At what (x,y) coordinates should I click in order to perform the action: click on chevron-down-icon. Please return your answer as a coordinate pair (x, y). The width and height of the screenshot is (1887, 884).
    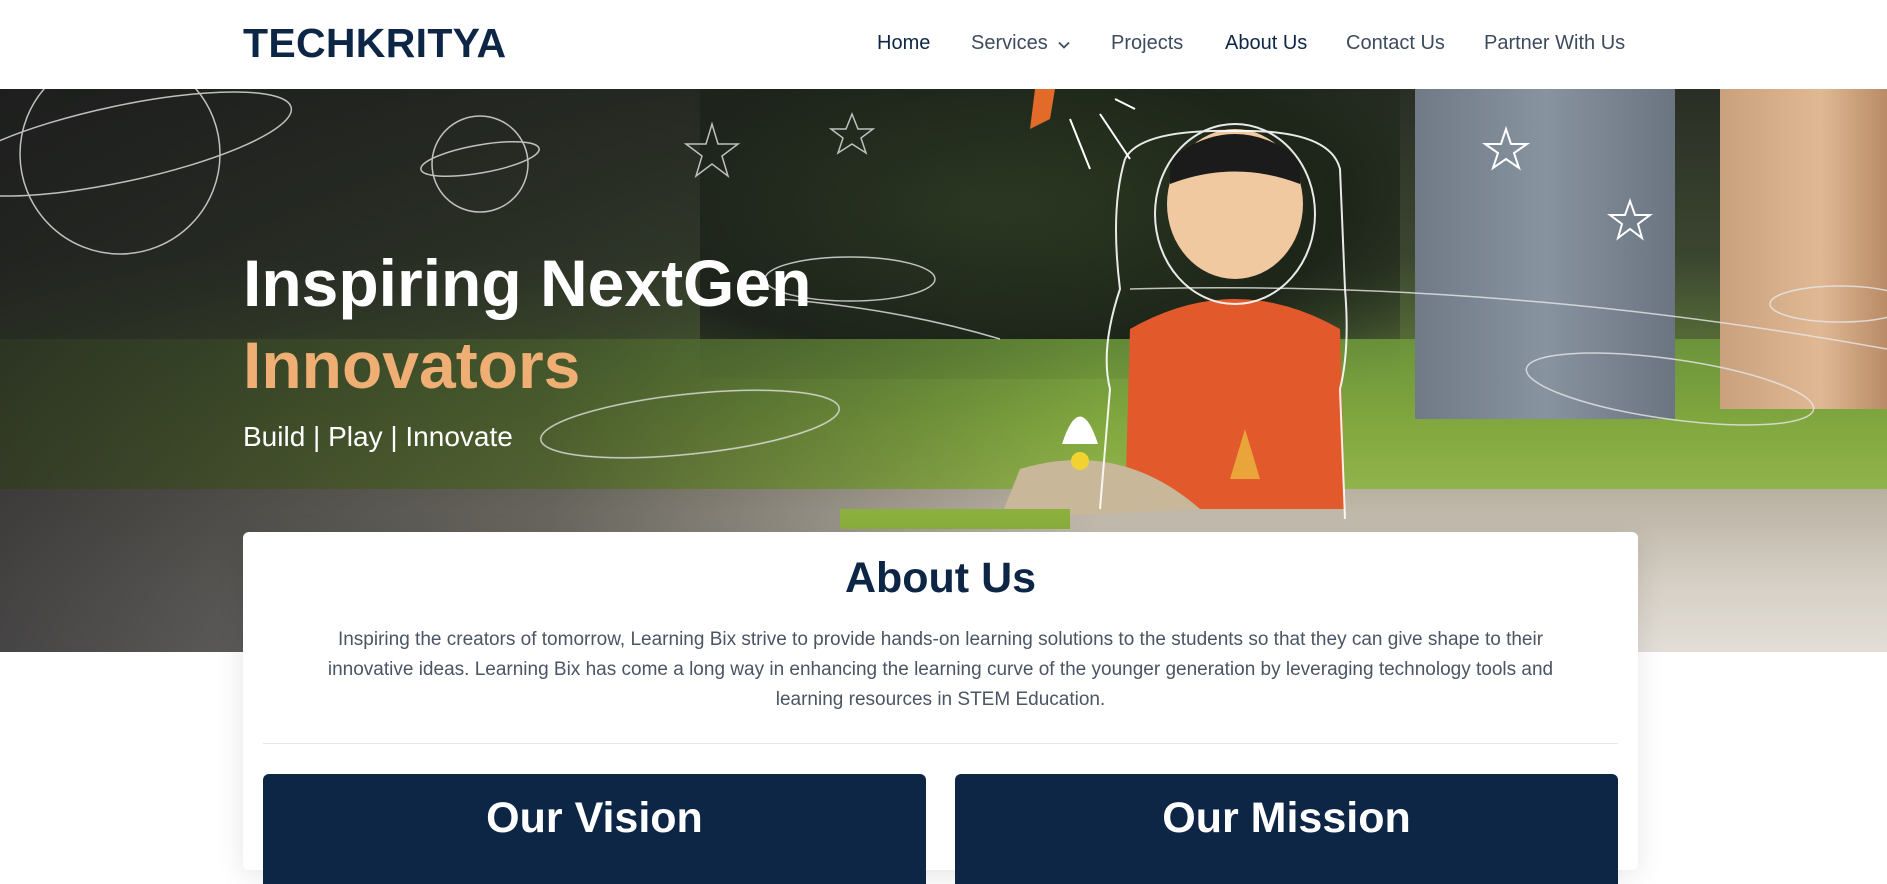
    Looking at the image, I should click on (1064, 43).